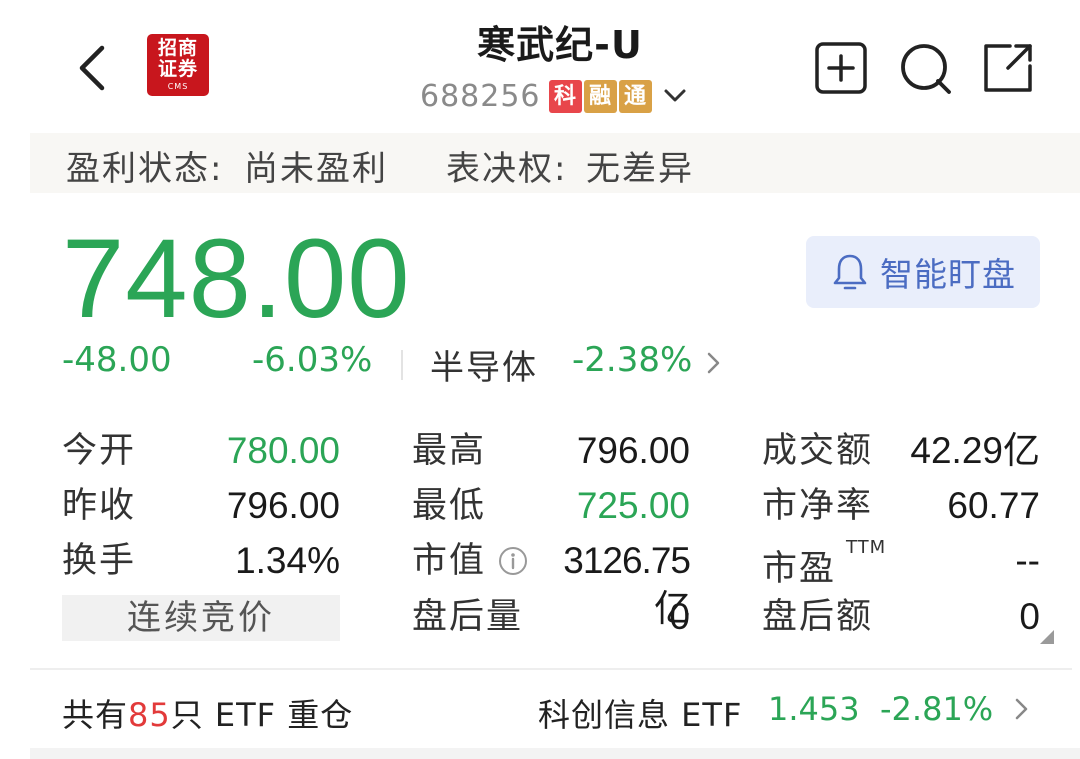 The width and height of the screenshot is (1080, 759). I want to click on high-label: 最高, so click(449, 451).